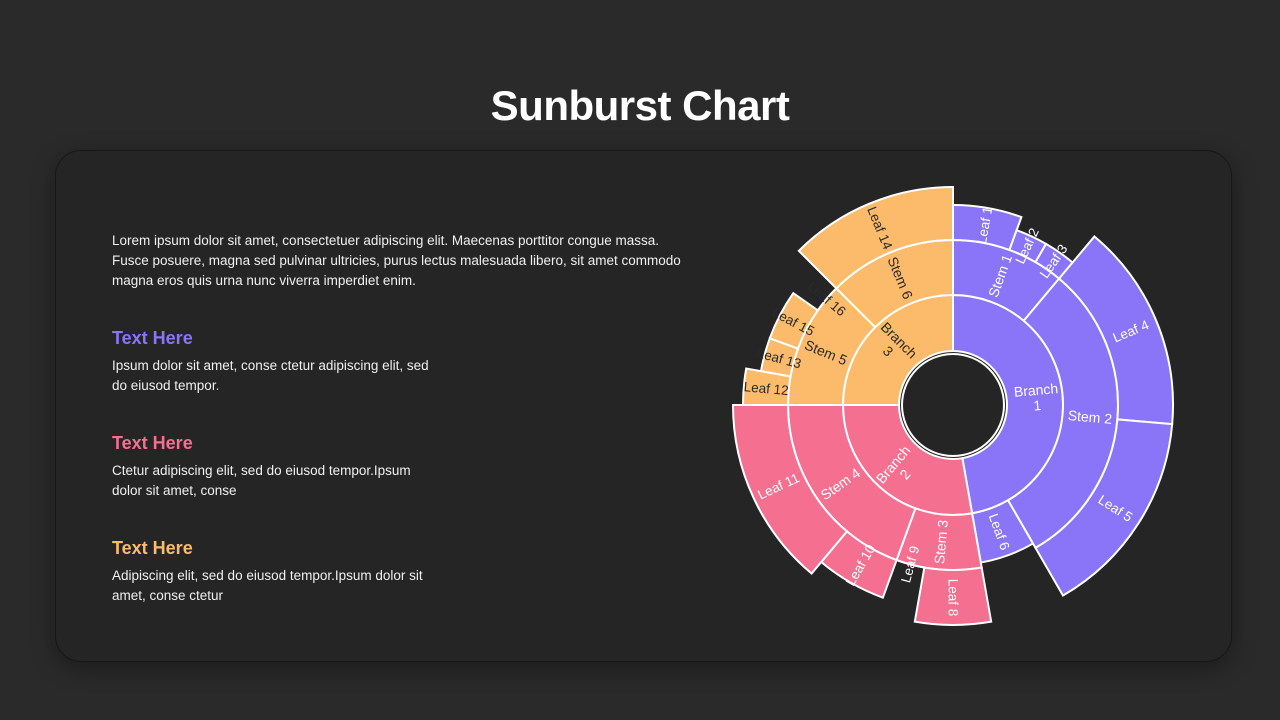  What do you see at coordinates (953, 598) in the screenshot?
I see `leaf-8-label: Leaf 8` at bounding box center [953, 598].